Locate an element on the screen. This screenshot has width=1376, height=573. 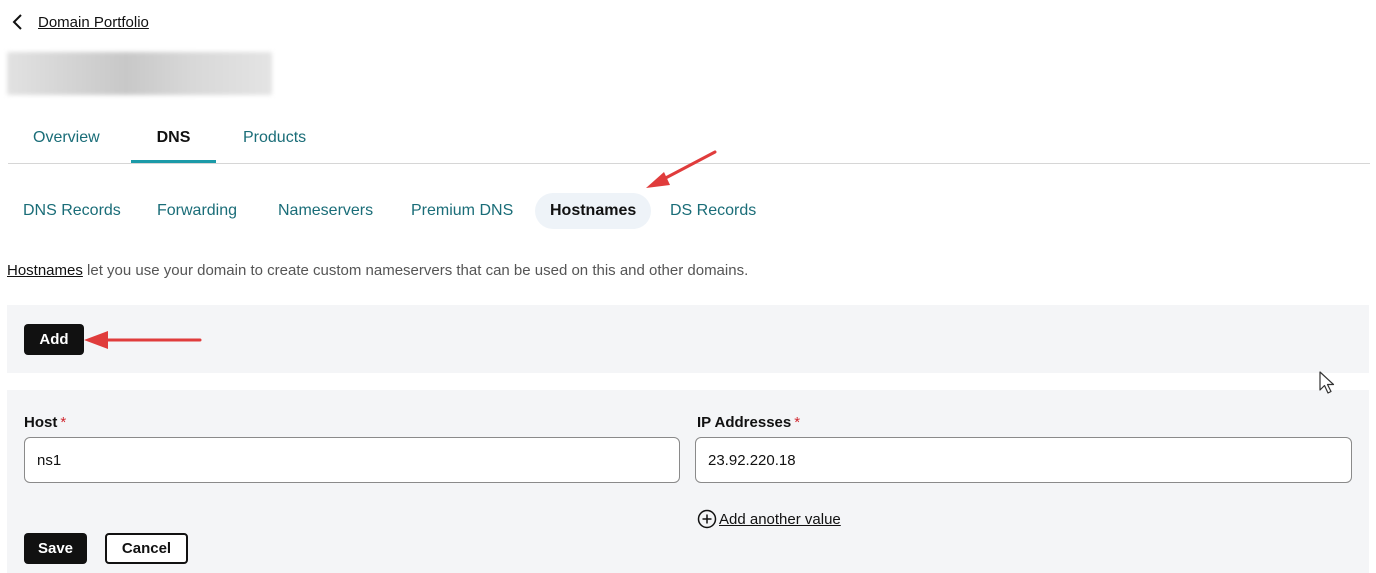
chevron-left-icon is located at coordinates (18, 22).